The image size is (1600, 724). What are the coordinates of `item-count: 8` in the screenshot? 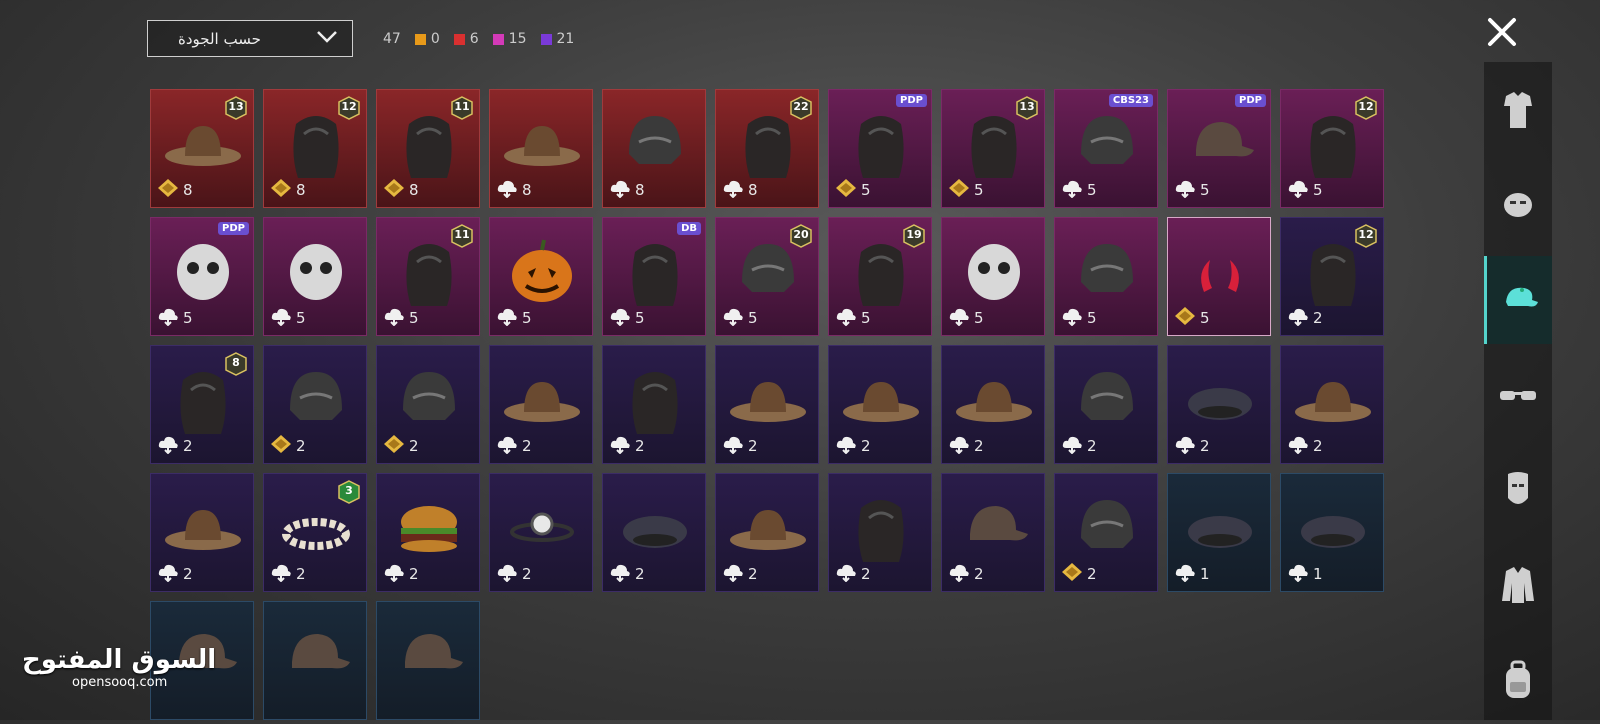 It's located at (175, 190).